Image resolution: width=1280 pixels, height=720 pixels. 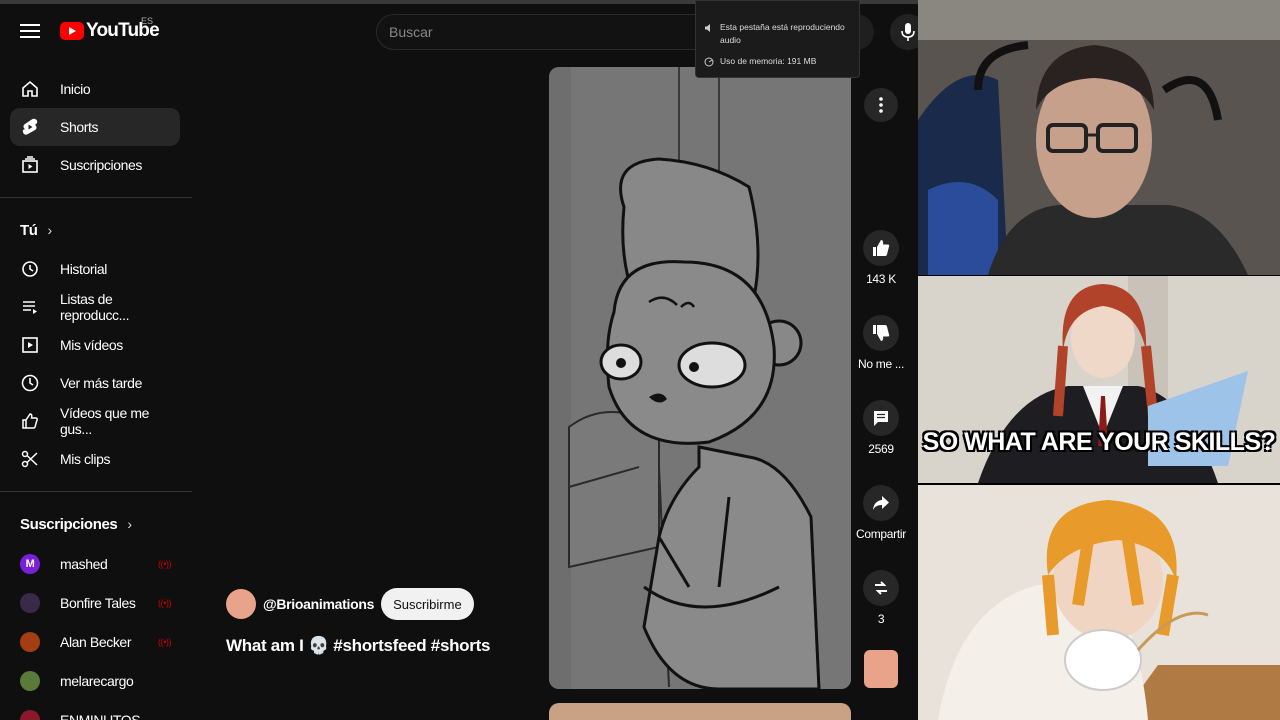 I want to click on shorts-icon, so click(x=30, y=127).